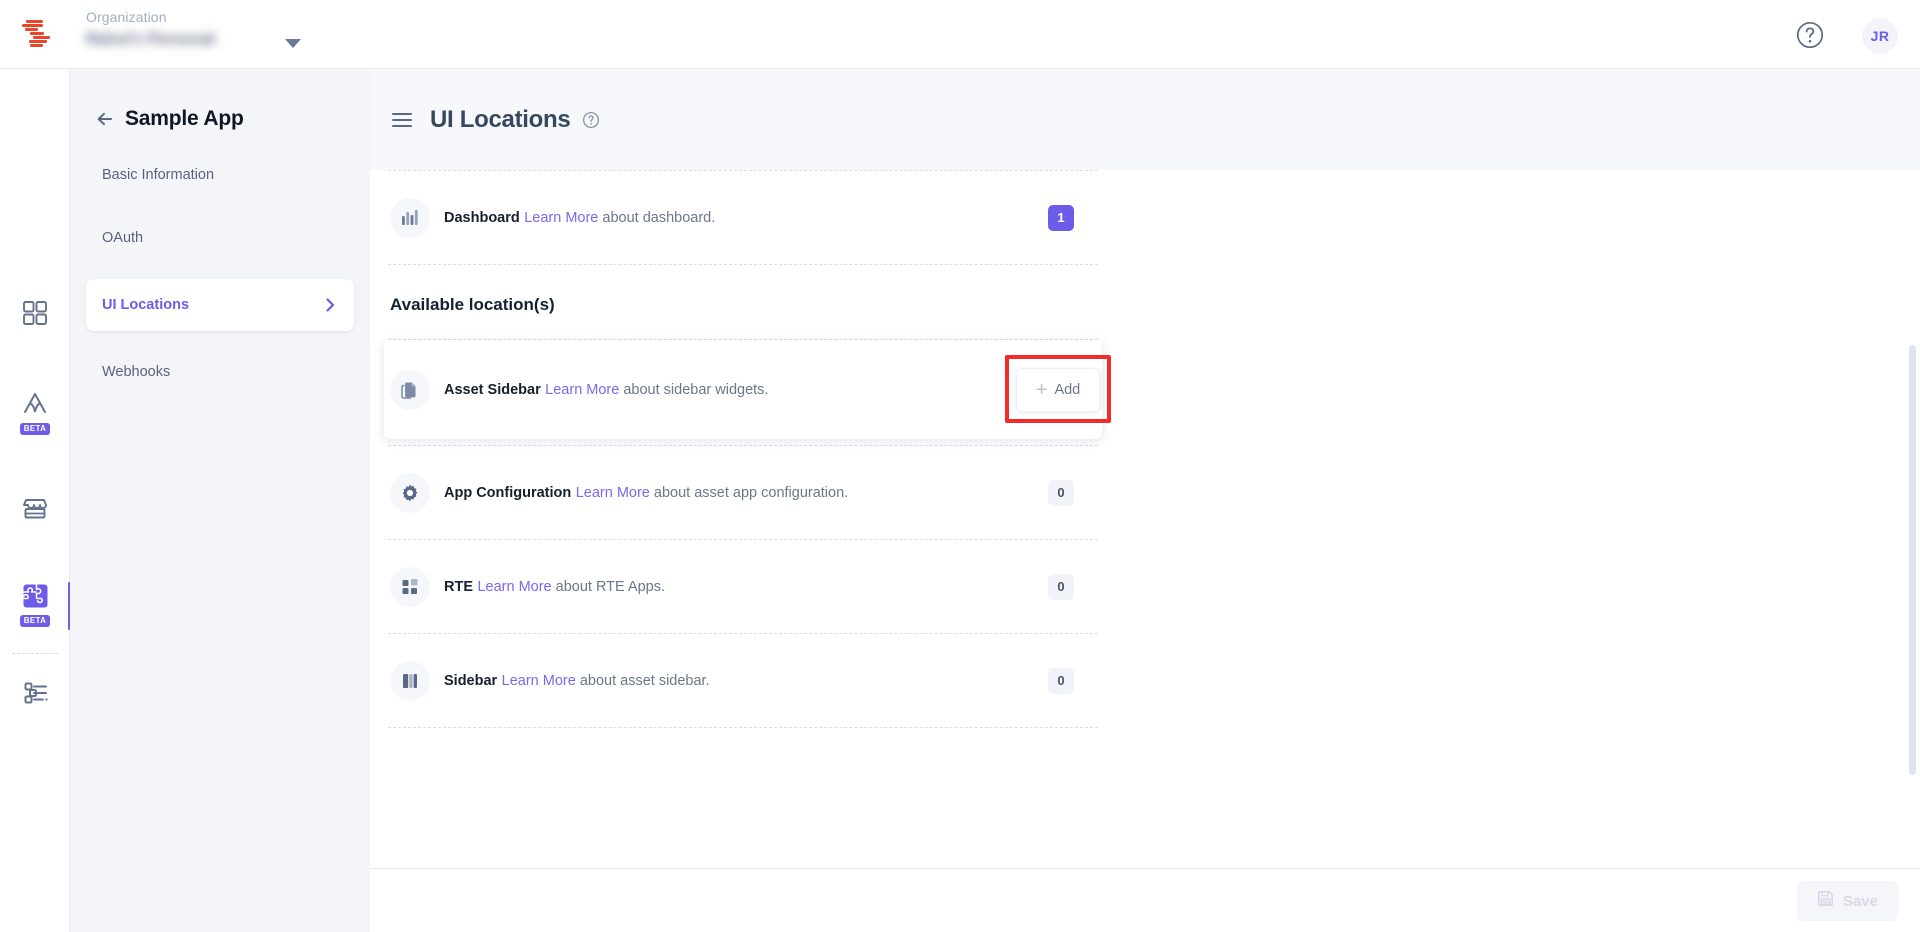 The image size is (1920, 932). I want to click on location-row-rte: RTE Learn More about RTE Apps. 0, so click(743, 586).